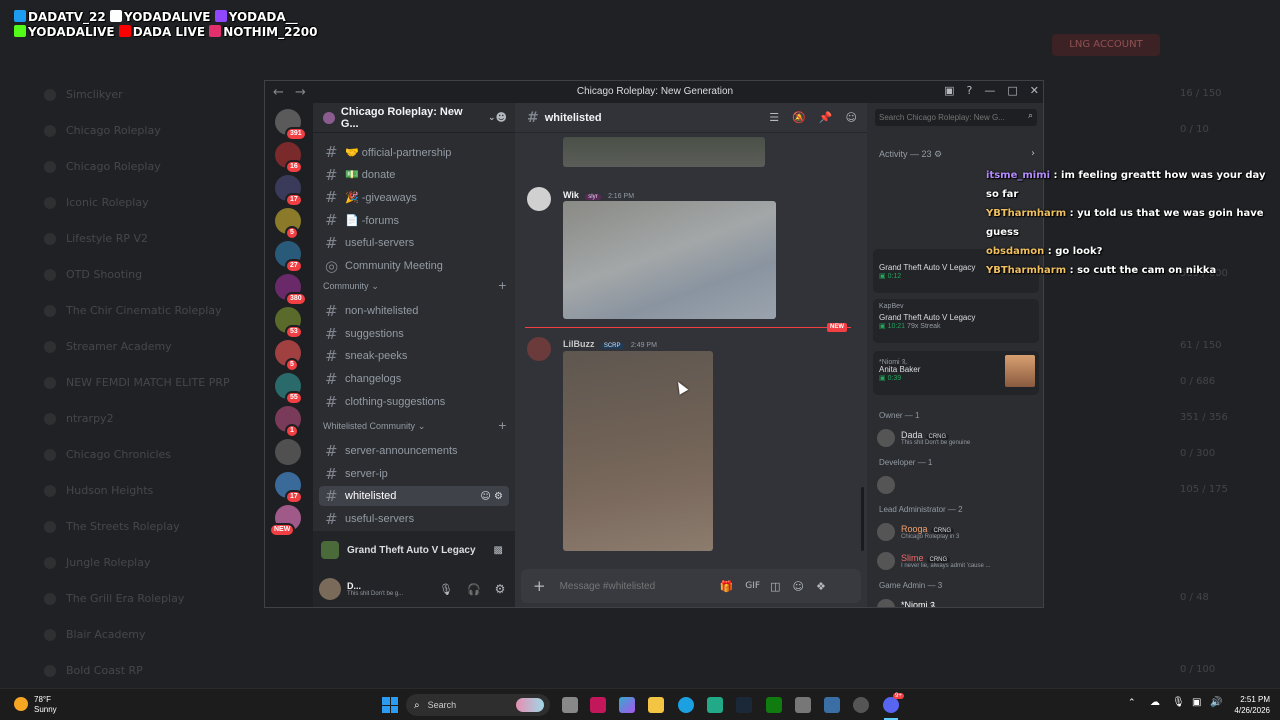  Describe the element at coordinates (1131, 270) in the screenshot. I see `chat-message: YBTharmharm : so cutt the cam on nikka` at that location.